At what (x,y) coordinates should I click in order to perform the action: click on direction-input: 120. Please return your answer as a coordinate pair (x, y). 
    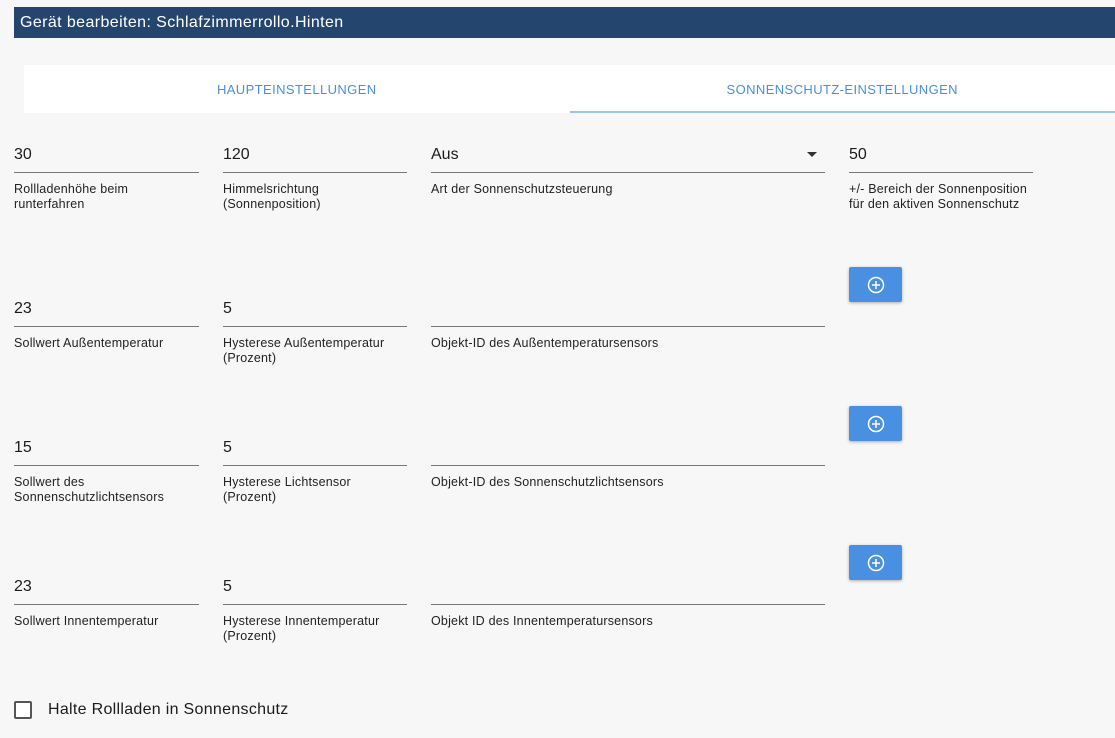
    Looking at the image, I should click on (315, 158).